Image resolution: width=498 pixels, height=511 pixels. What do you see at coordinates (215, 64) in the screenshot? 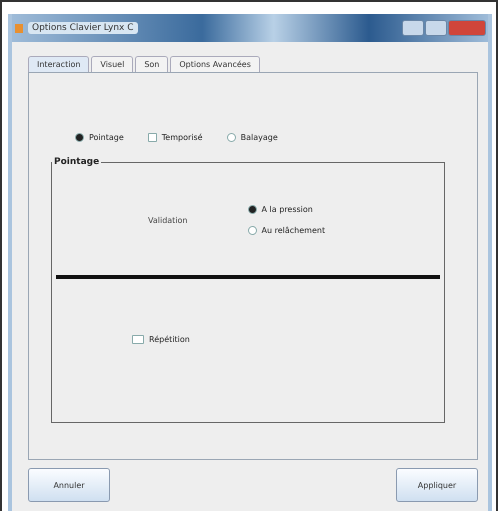
I see `tab: Options Avancées` at bounding box center [215, 64].